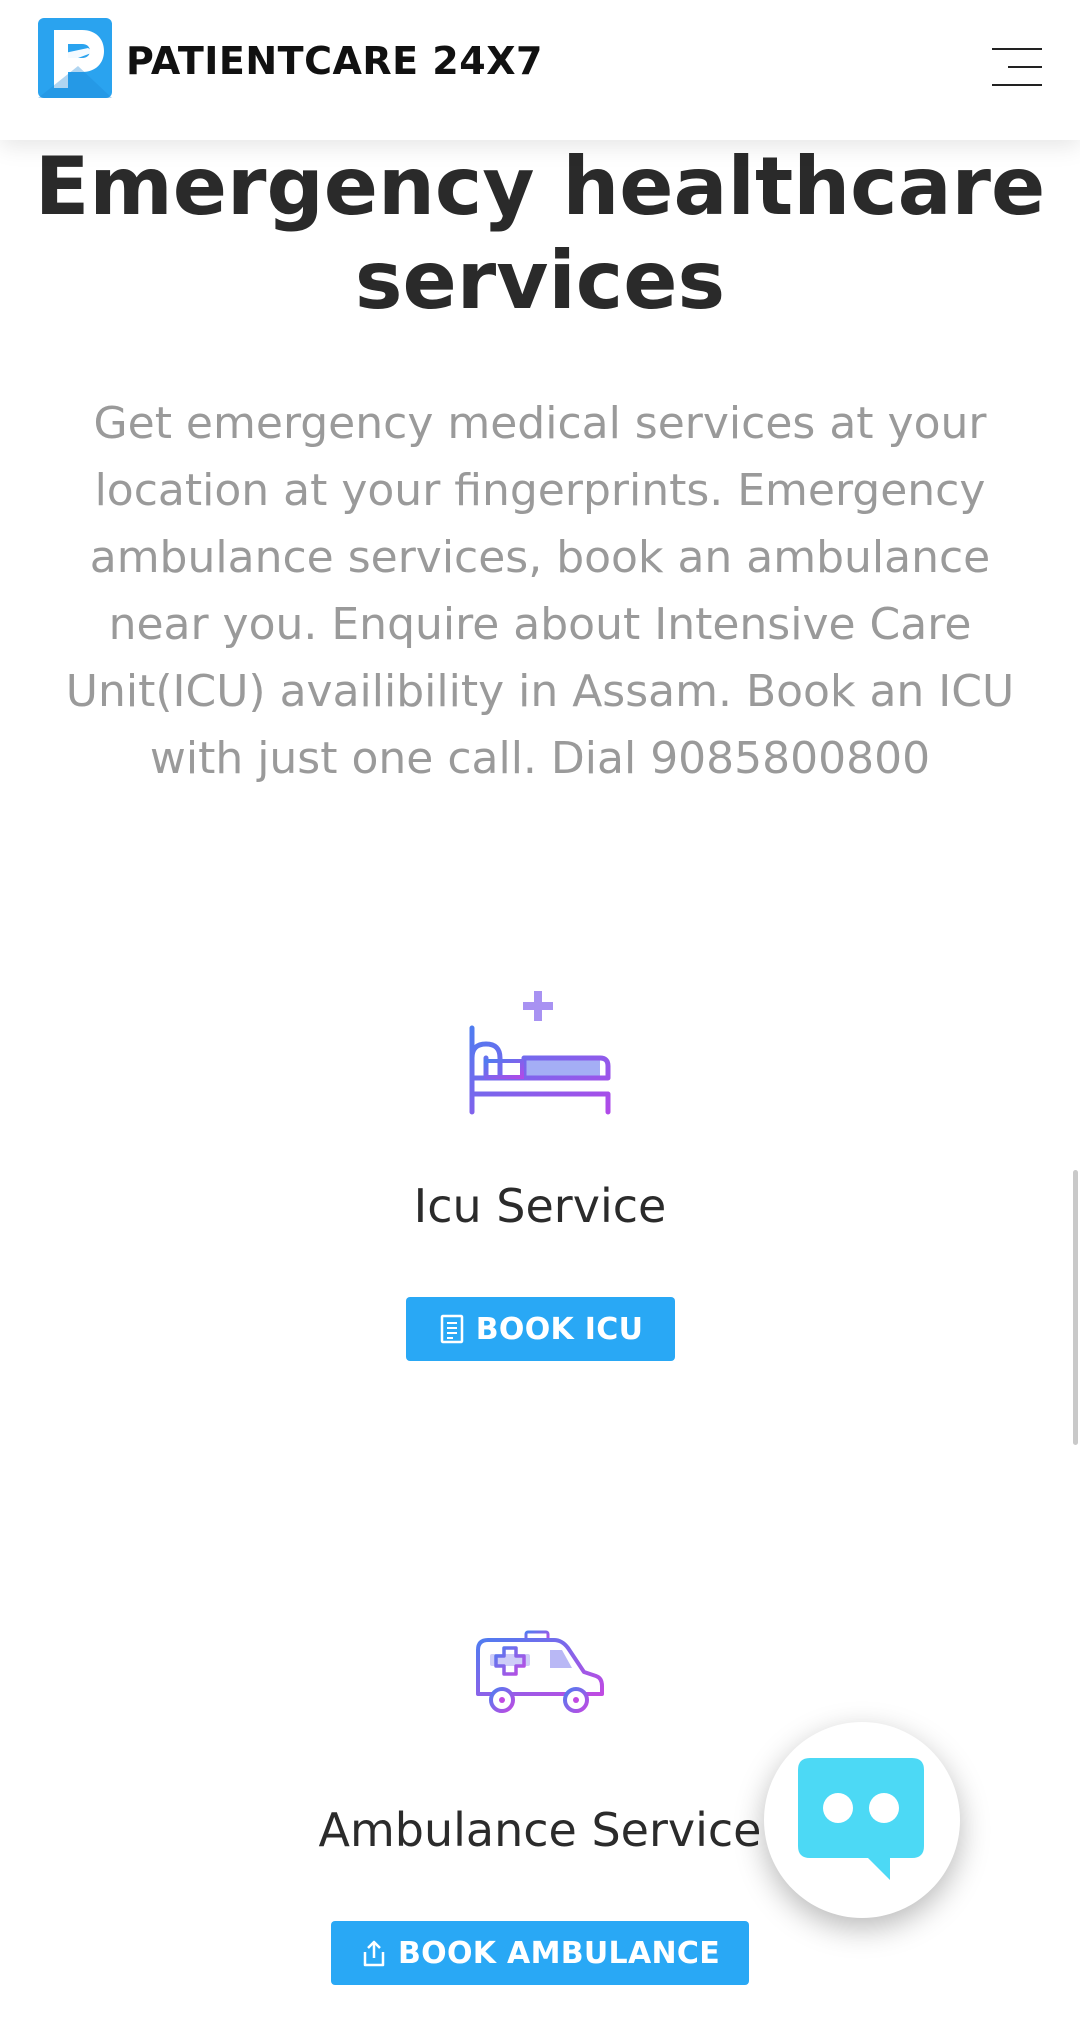  I want to click on brand-name: PATIENTCARE 24X7, so click(334, 61).